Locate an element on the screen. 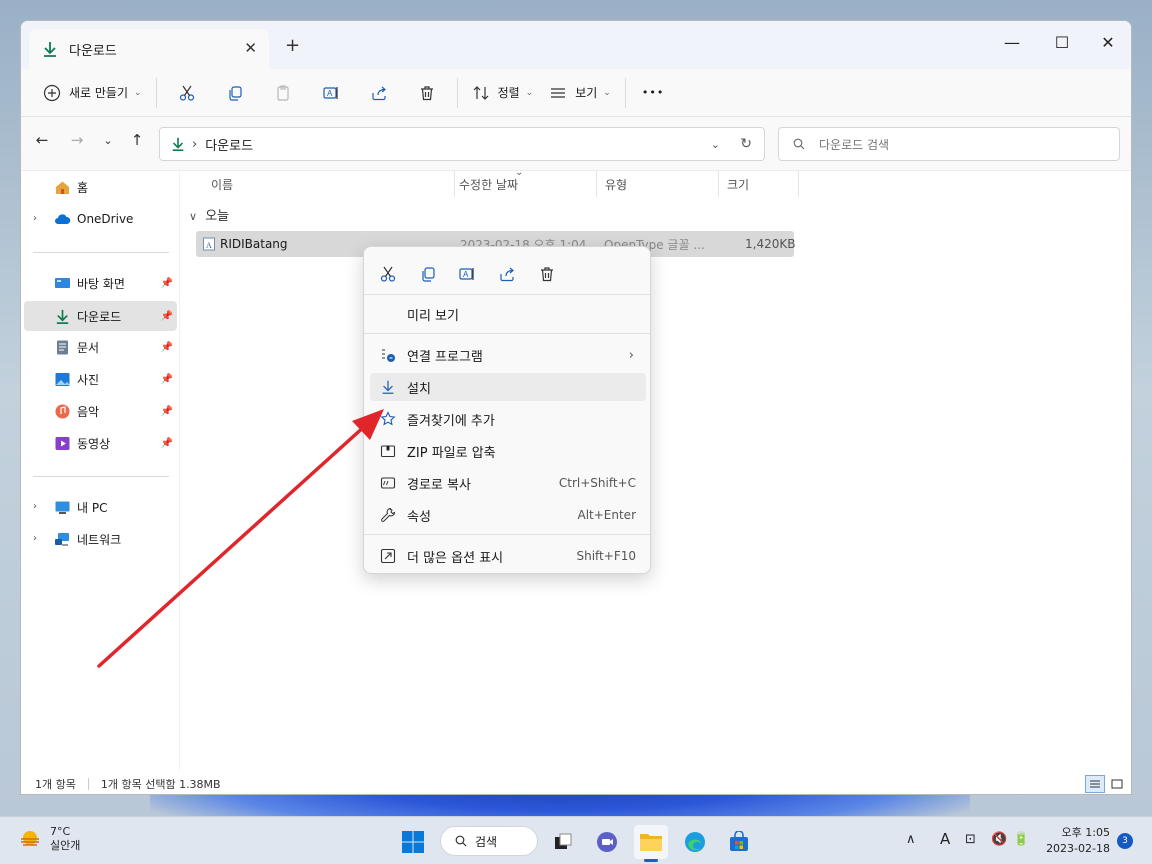 Image resolution: width=1152 pixels, height=864 pixels. sidebar-item-network: 네트워크 is located at coordinates (100, 539).